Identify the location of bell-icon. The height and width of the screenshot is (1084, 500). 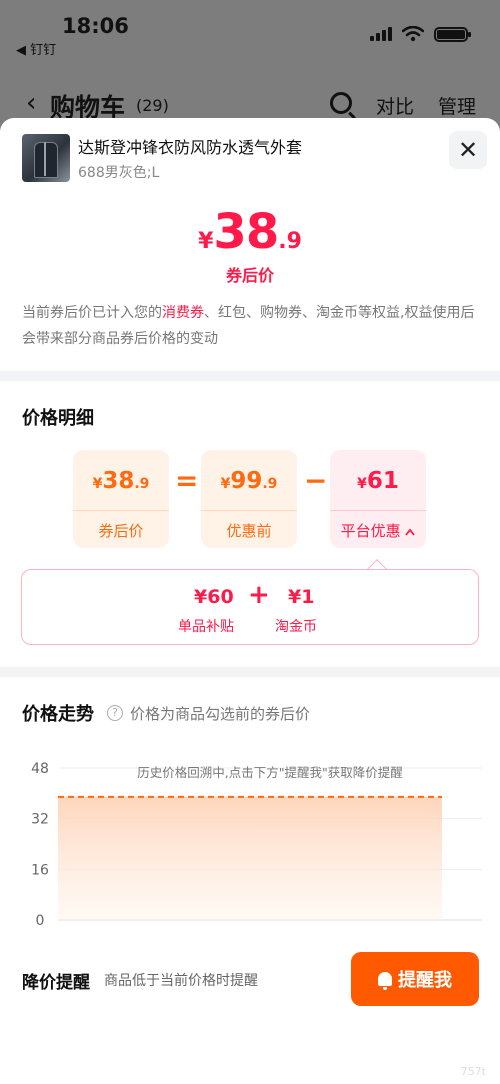
(385, 981).